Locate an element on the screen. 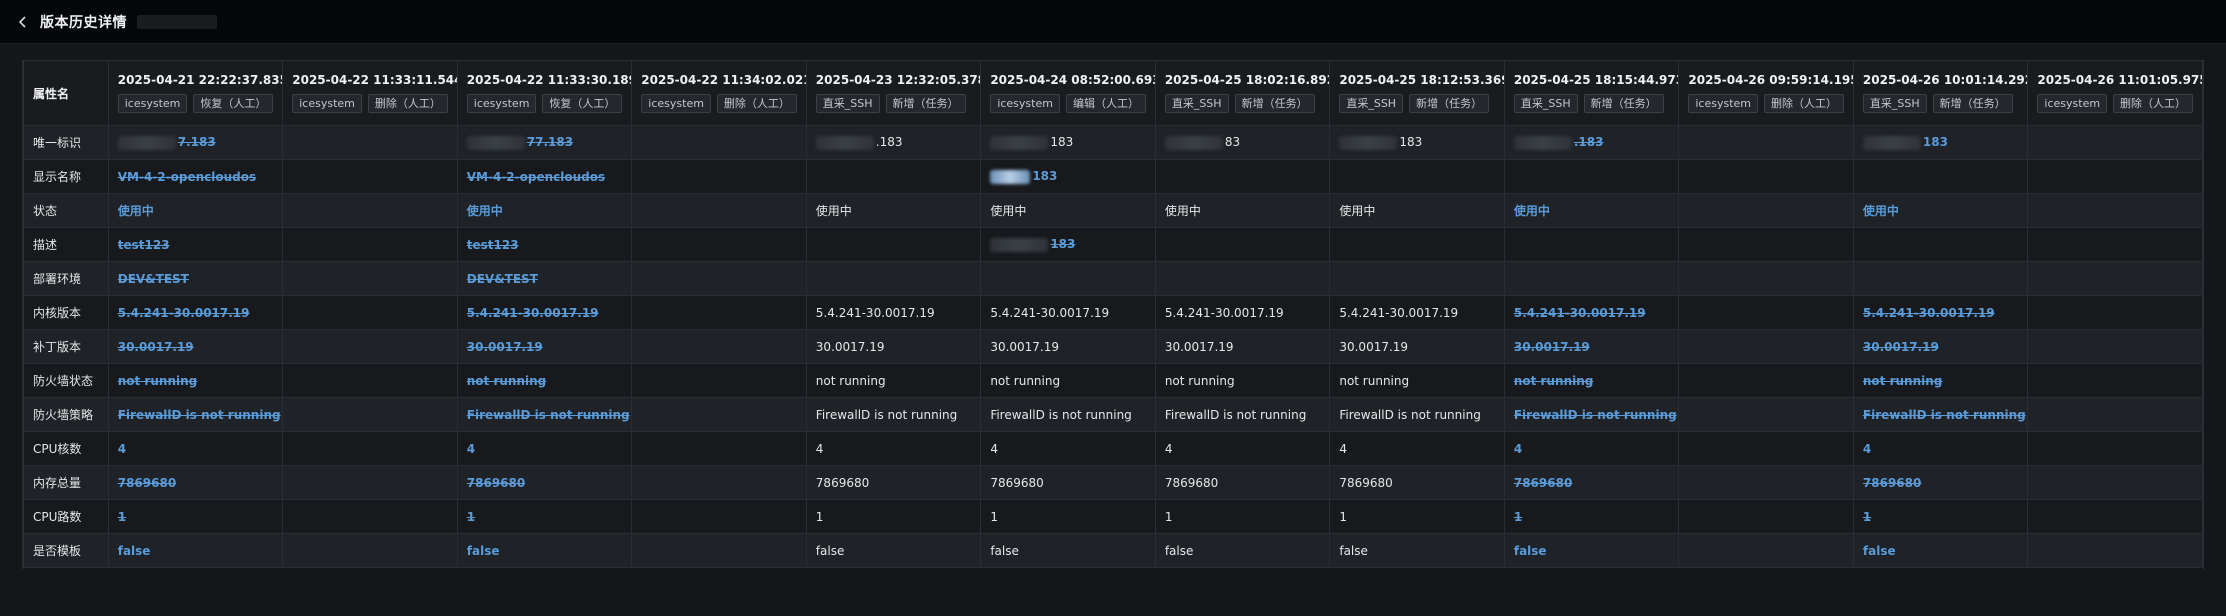  changed-value: 30.0017.19 is located at coordinates (504, 346).